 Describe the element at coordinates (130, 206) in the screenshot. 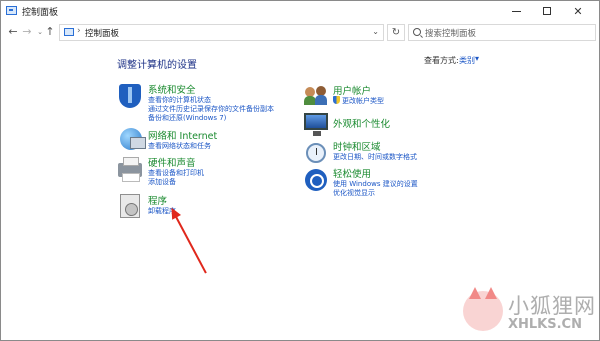

I see `program-icon` at that location.